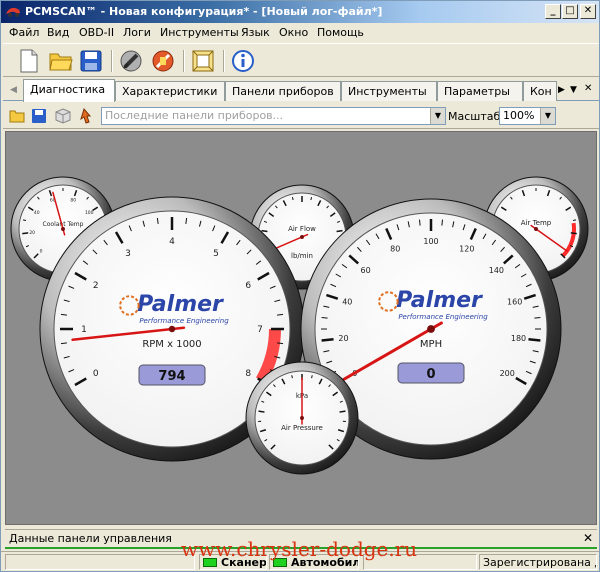 The image size is (600, 572). Describe the element at coordinates (301, 60) in the screenshot. I see `main-toolbar` at that location.